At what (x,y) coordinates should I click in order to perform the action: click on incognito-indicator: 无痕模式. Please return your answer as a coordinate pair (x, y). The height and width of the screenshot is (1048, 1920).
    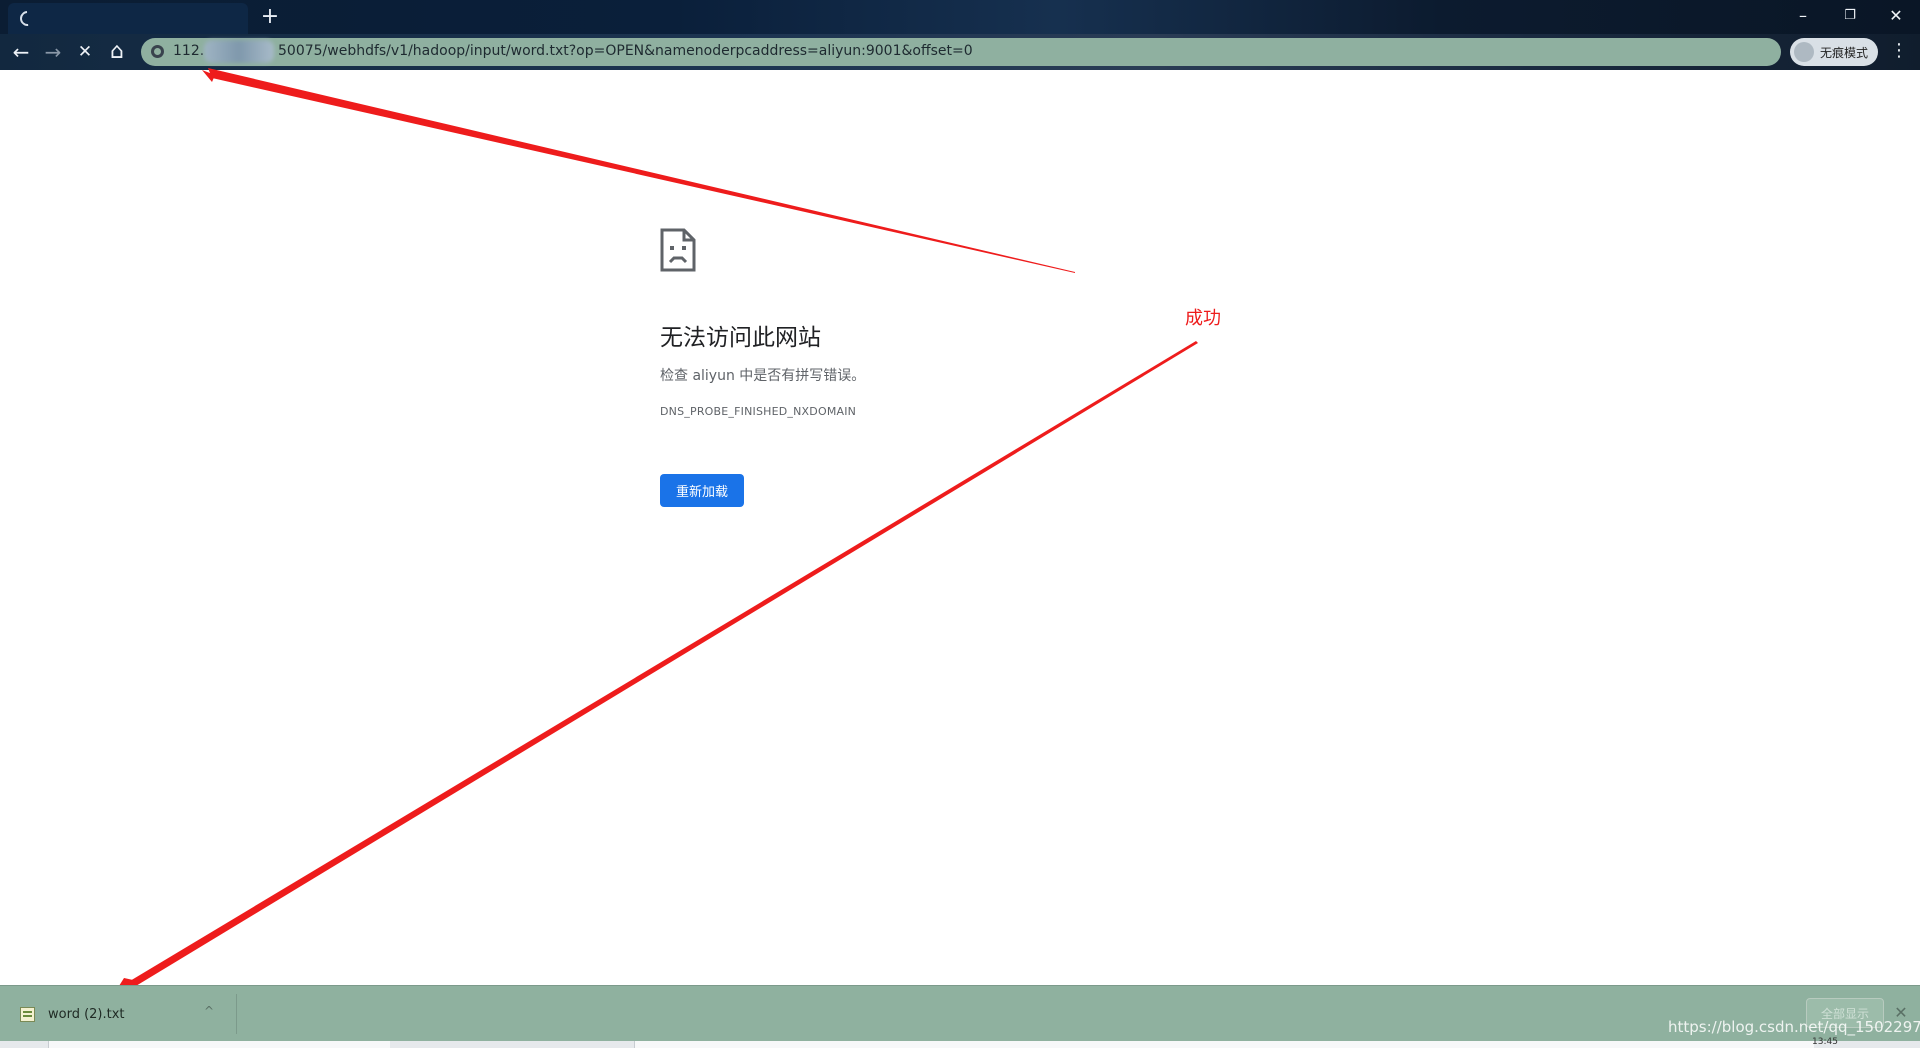
    Looking at the image, I should click on (1834, 52).